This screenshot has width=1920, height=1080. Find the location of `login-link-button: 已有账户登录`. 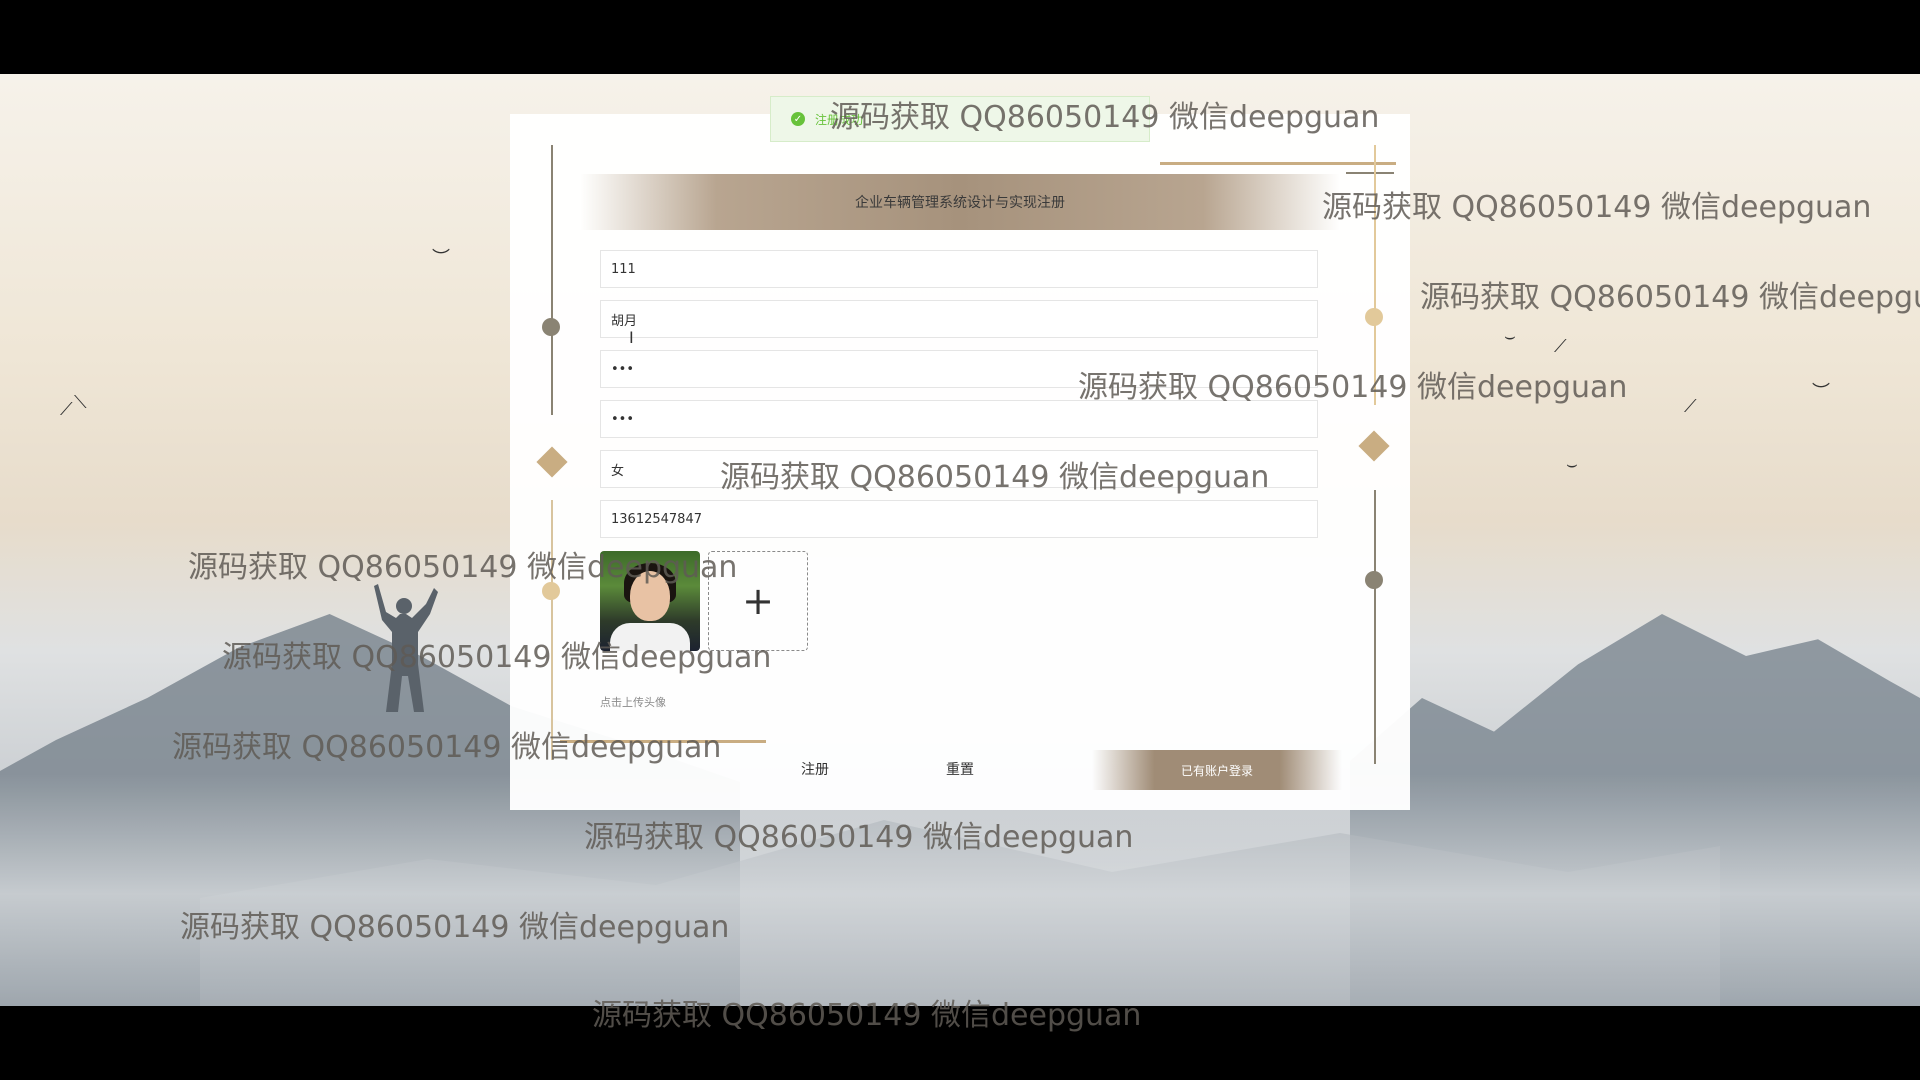

login-link-button: 已有账户登录 is located at coordinates (1217, 770).